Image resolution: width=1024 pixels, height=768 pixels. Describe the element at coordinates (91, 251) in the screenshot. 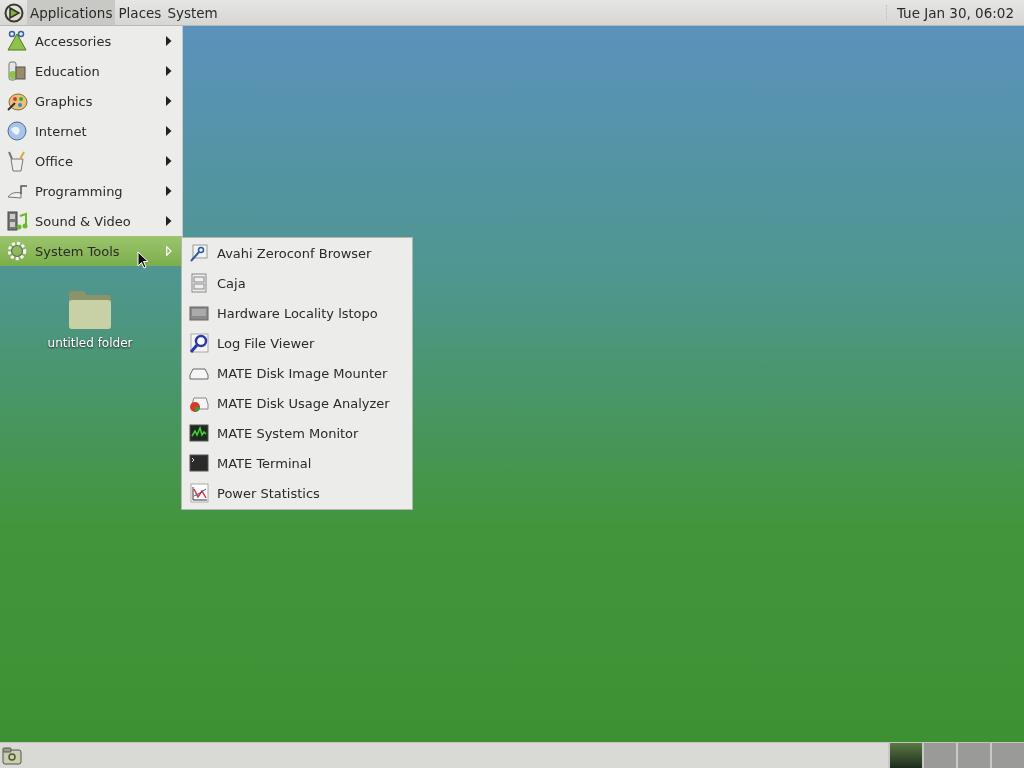

I see `menu-item: System Tools` at that location.